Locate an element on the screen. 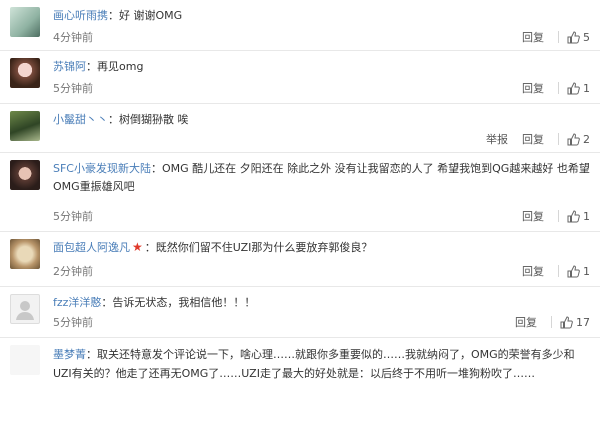 The image size is (600, 430). comment-item: 小鬣甜丶丶：树倒猢狲散 唉 举报 回复 2 is located at coordinates (300, 128).